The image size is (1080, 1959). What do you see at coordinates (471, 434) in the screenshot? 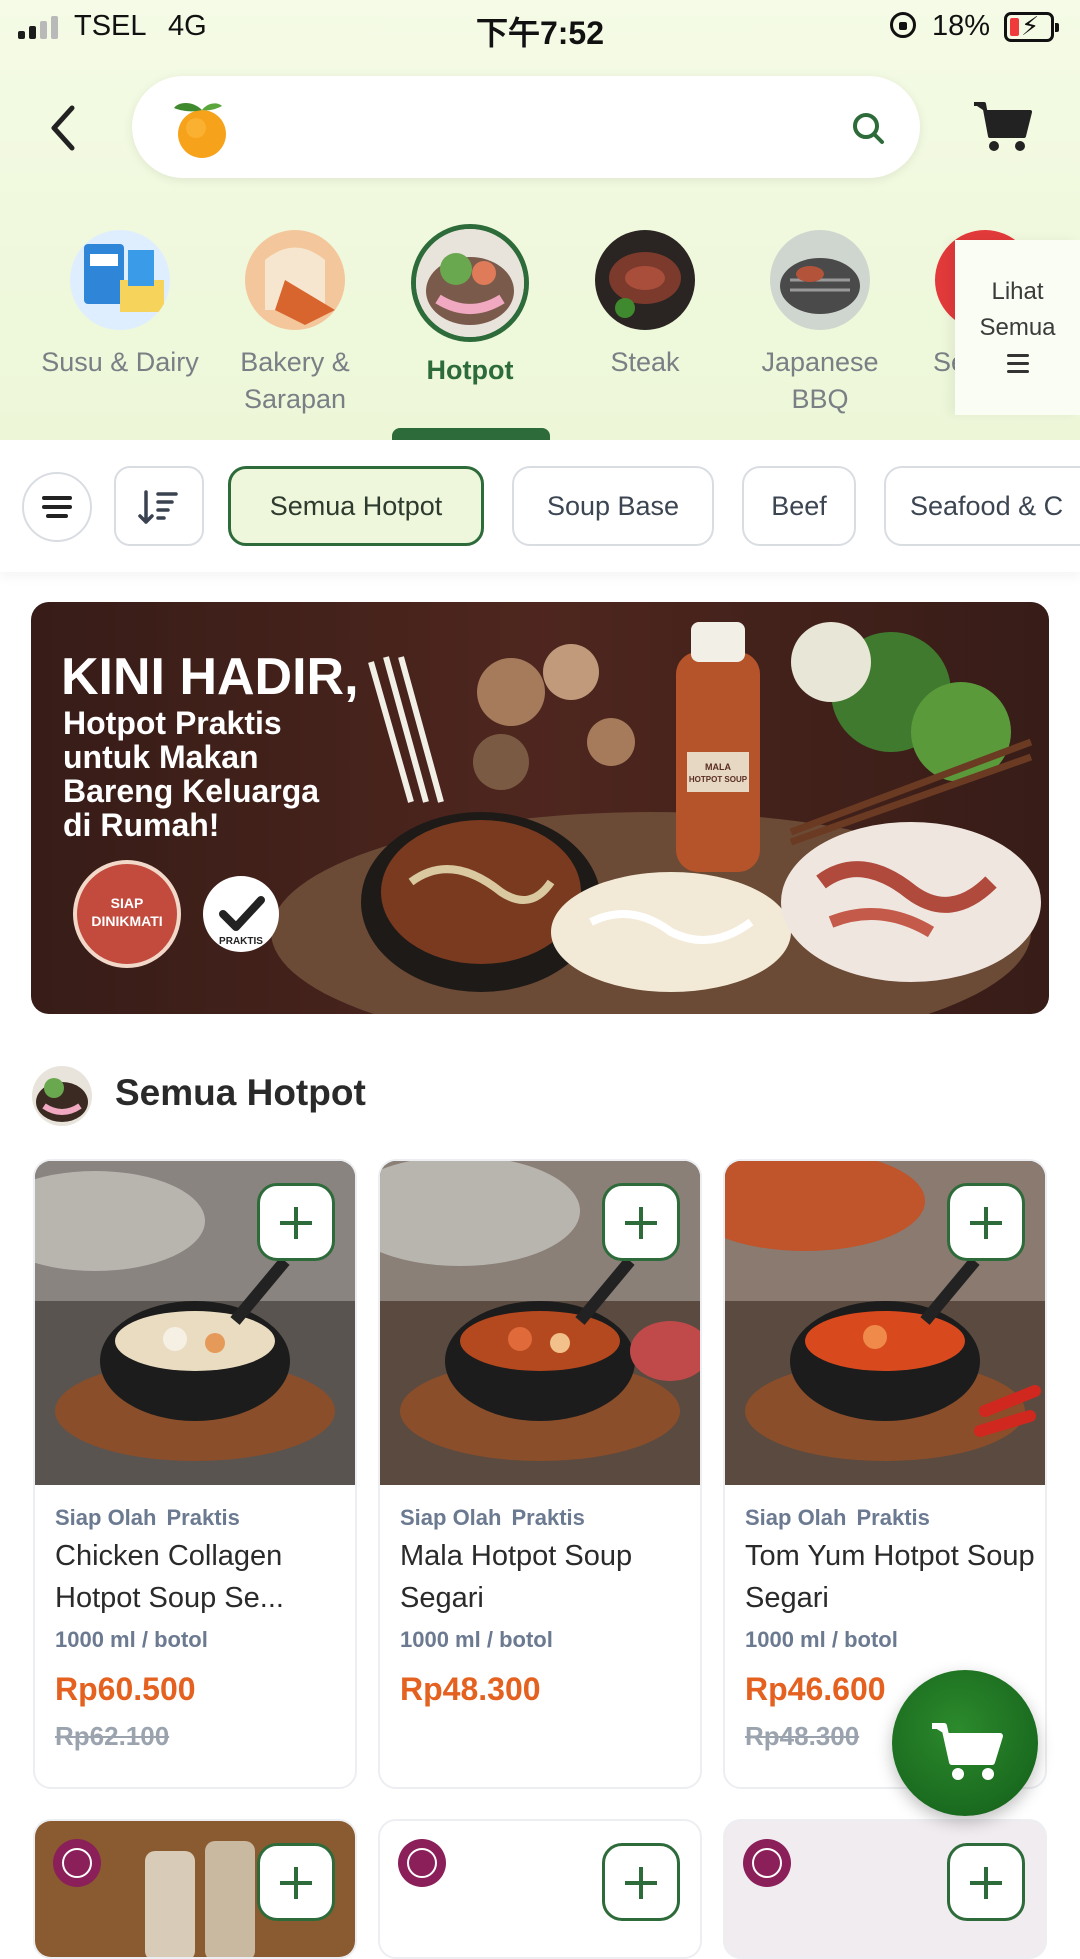
I see `active-category-indicator` at bounding box center [471, 434].